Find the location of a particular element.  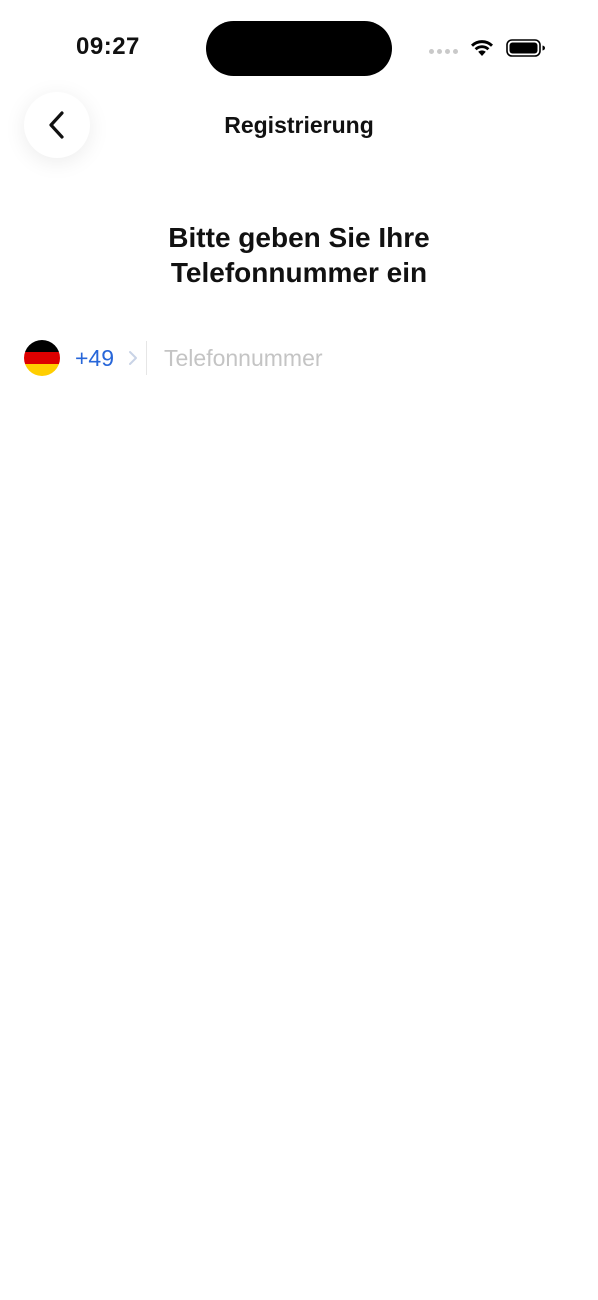

germany-flag-icon is located at coordinates (42, 358).